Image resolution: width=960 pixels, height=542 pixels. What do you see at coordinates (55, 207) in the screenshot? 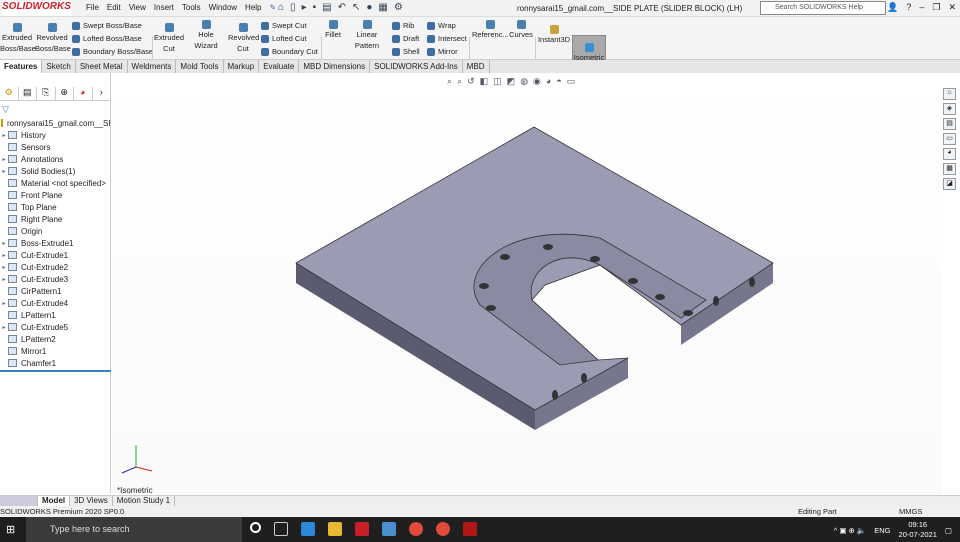
I see `tree-item: Top Plane` at bounding box center [55, 207].